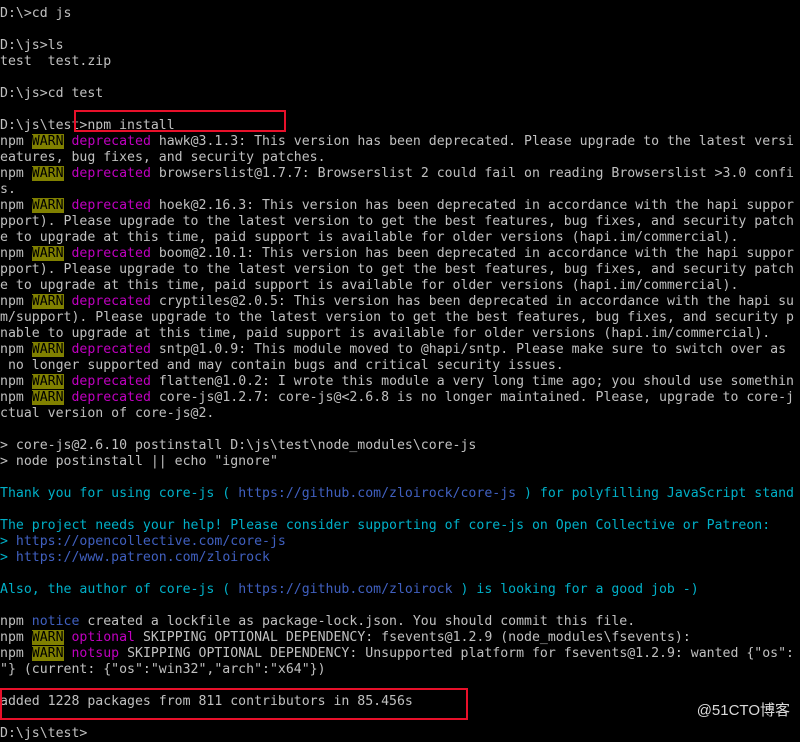 The image size is (800, 742). I want to click on terminal-line: > https://www.patreon.com/zloirock, so click(400, 558).